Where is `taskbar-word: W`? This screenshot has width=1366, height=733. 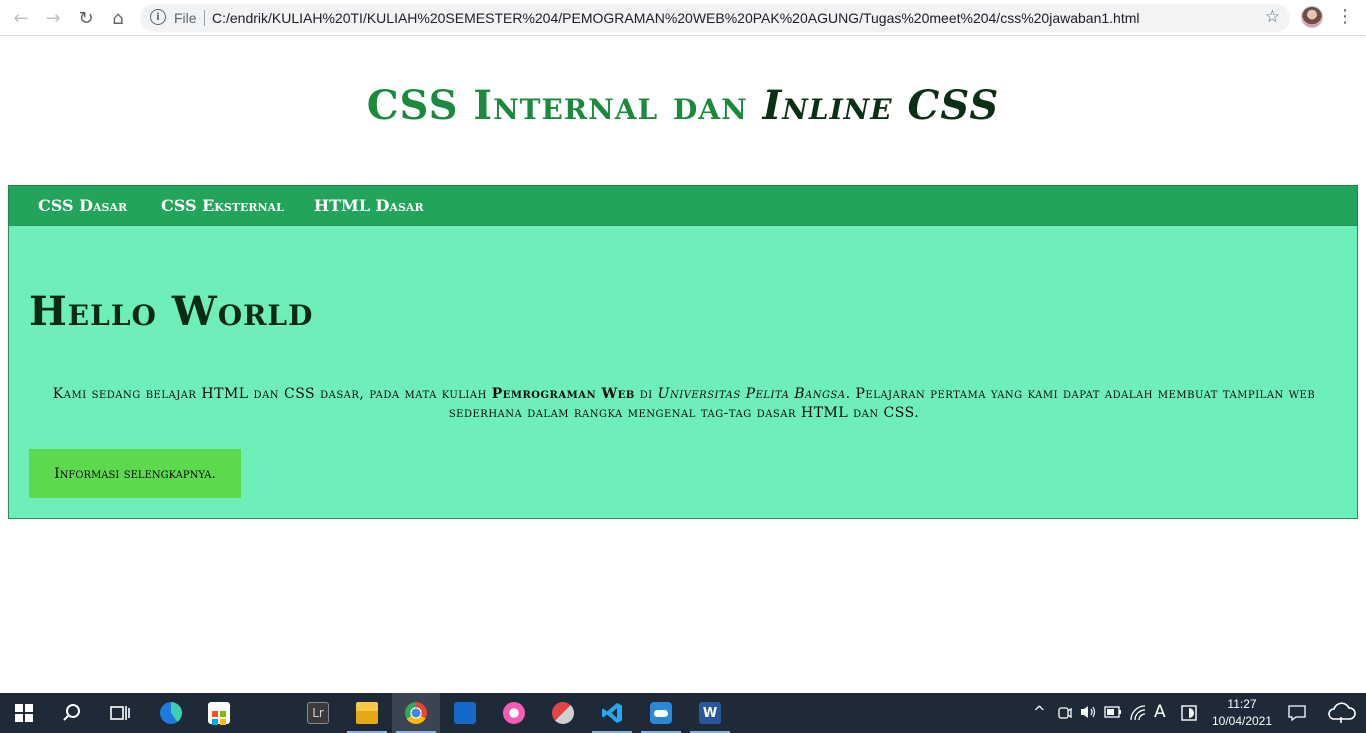 taskbar-word: W is located at coordinates (710, 713).